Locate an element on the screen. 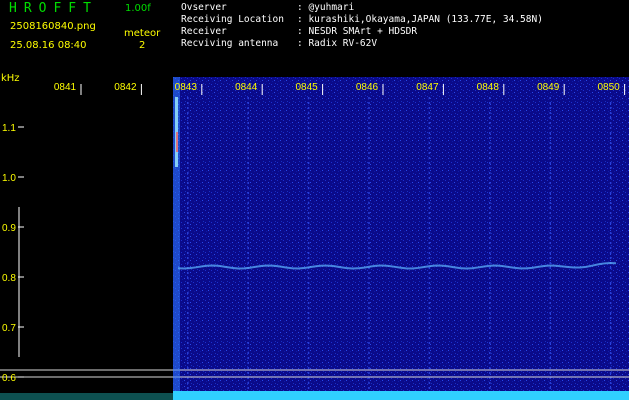 This screenshot has width=629, height=400. y-tick-label: 0.9 is located at coordinates (9, 228).